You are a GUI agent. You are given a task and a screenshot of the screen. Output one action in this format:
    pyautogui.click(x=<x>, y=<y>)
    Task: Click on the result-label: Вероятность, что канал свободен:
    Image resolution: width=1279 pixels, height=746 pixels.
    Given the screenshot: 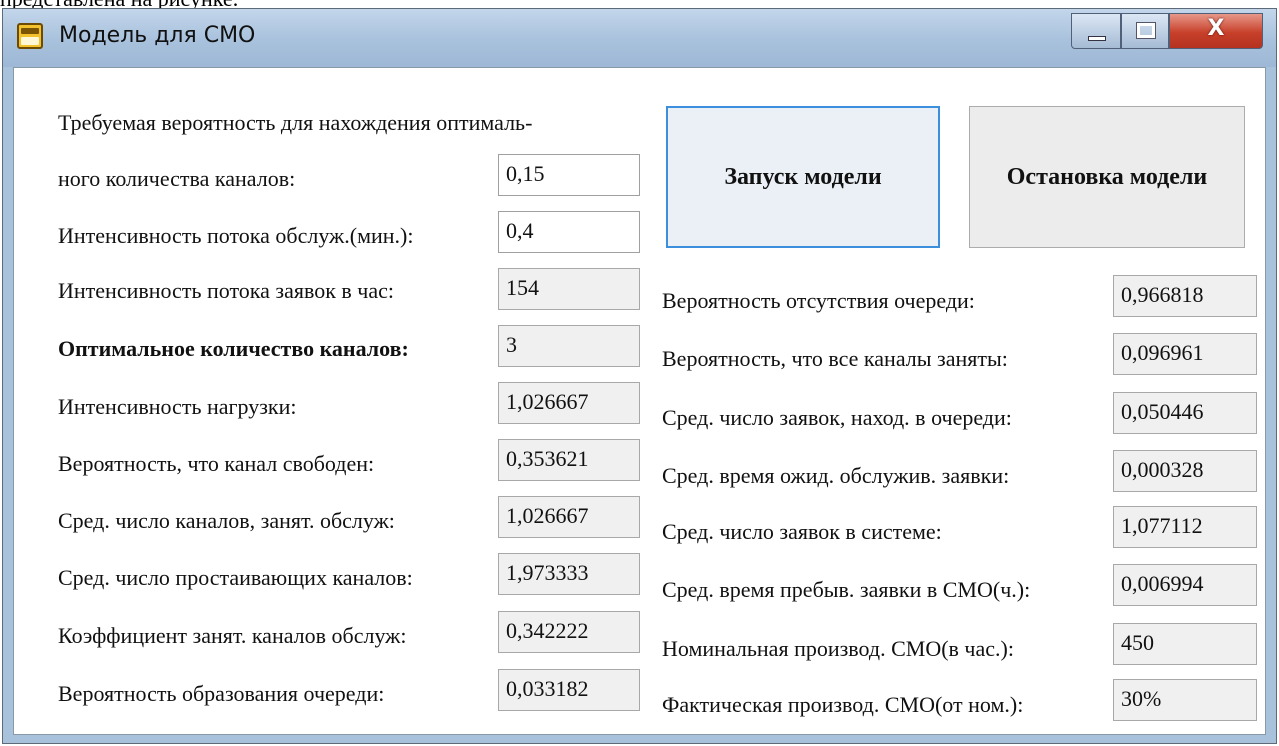 What is the action you would take?
    pyautogui.click(x=216, y=463)
    